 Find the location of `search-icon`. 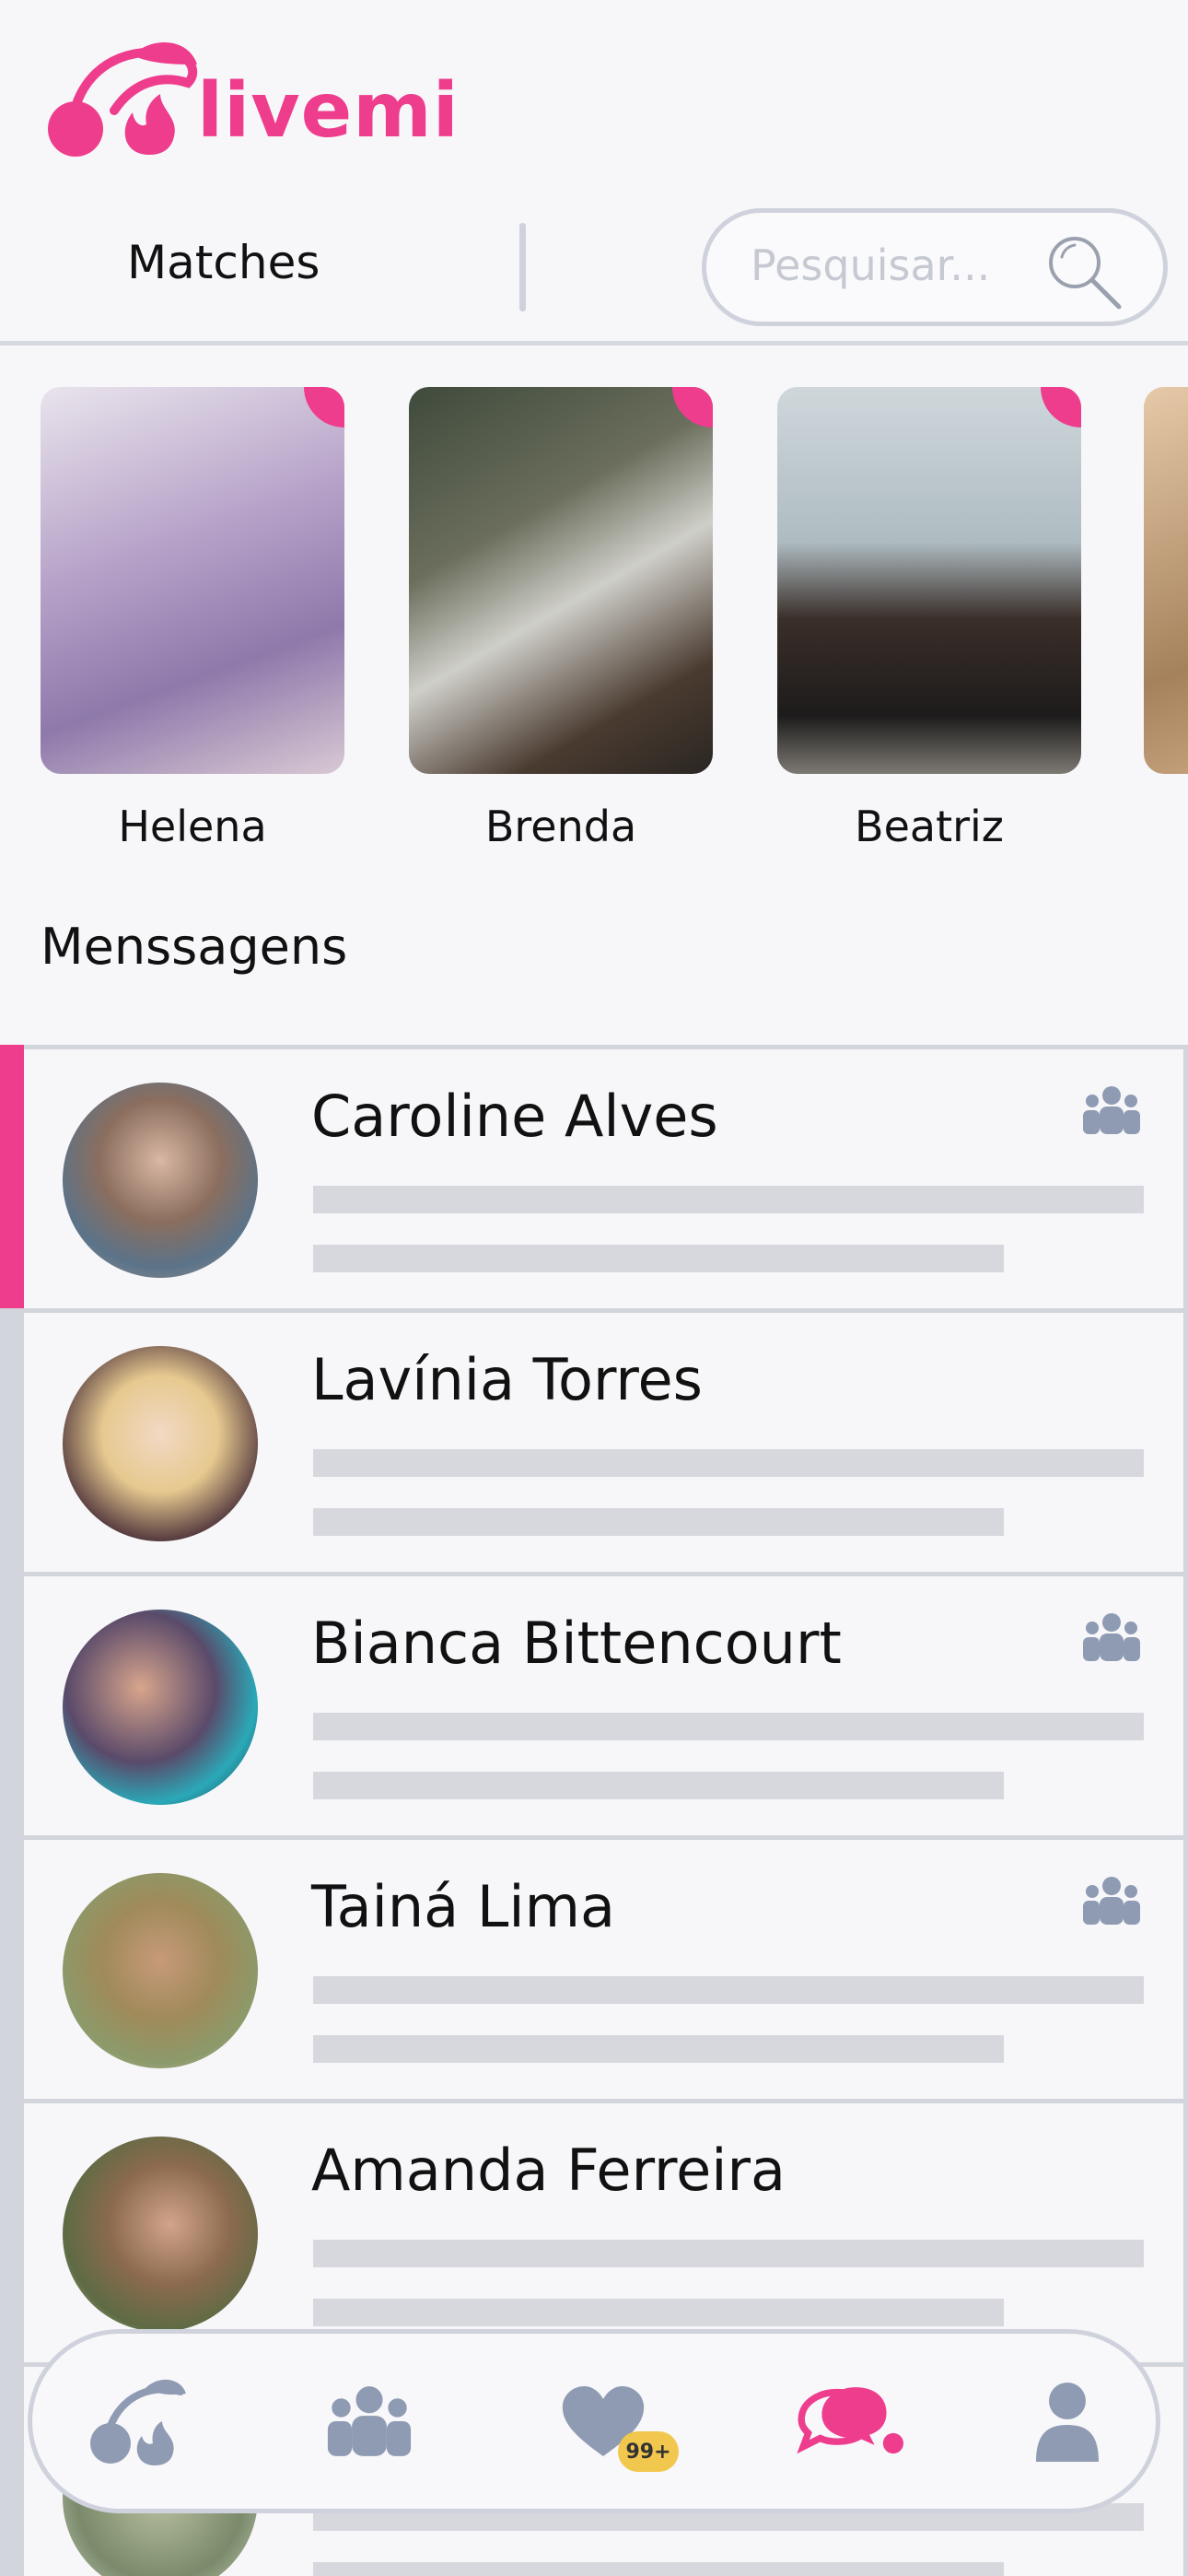

search-icon is located at coordinates (1084, 271).